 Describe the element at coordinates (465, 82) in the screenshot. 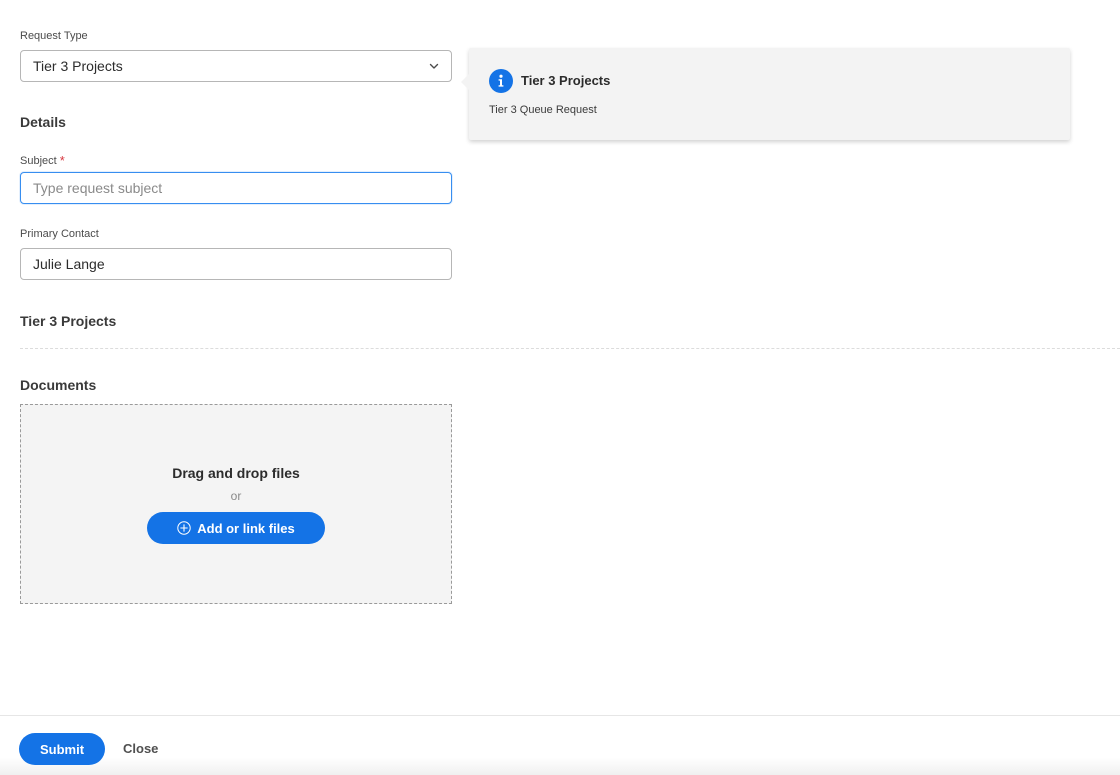

I see `info-card-pointer` at that location.